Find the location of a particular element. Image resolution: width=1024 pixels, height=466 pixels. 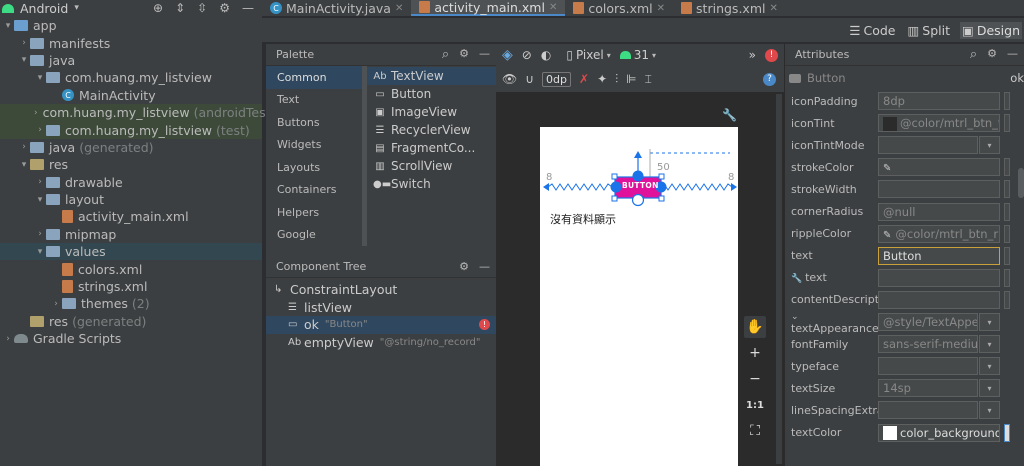

orientation-icon: ⊘ is located at coordinates (527, 55).